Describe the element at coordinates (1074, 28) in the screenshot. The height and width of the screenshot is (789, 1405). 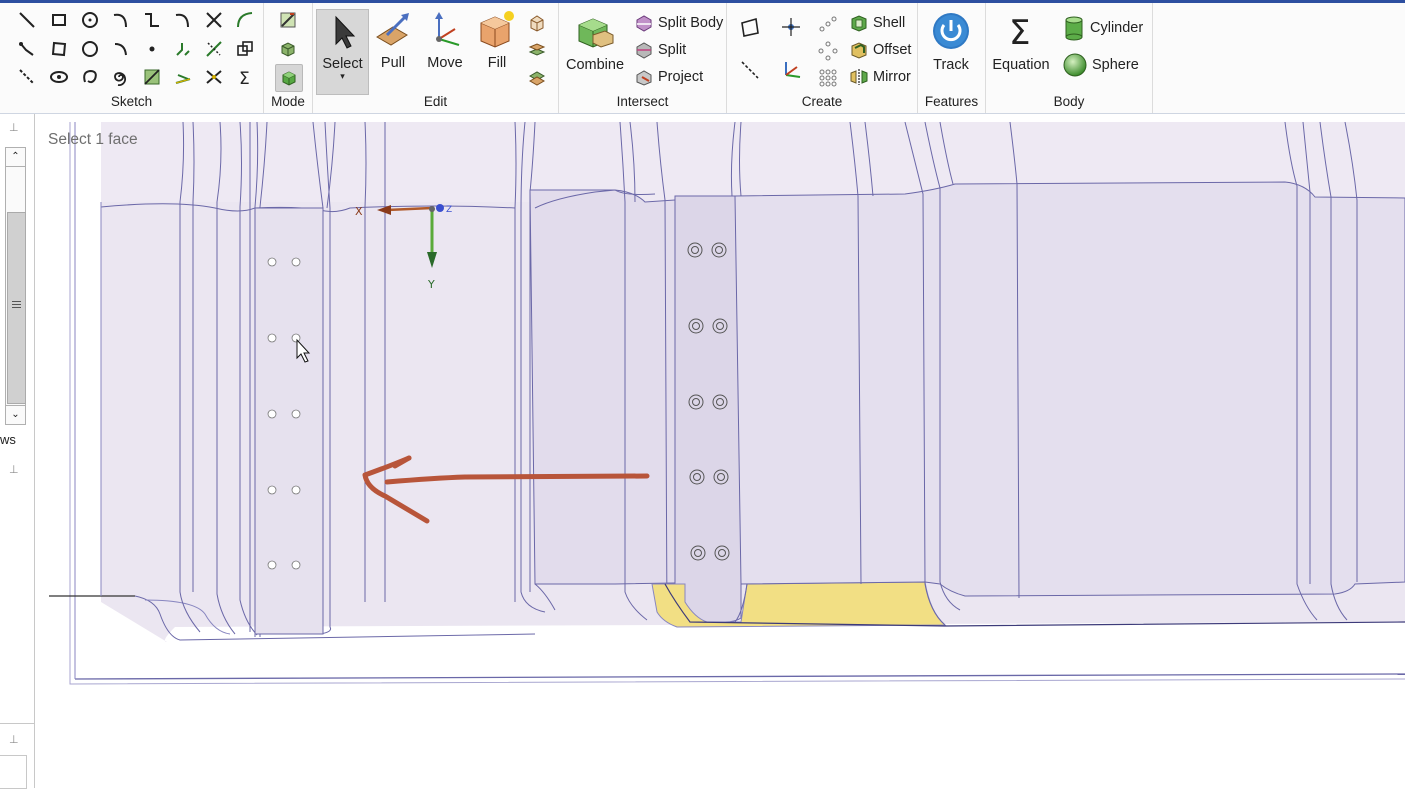
I see `cylinder-icon` at that location.